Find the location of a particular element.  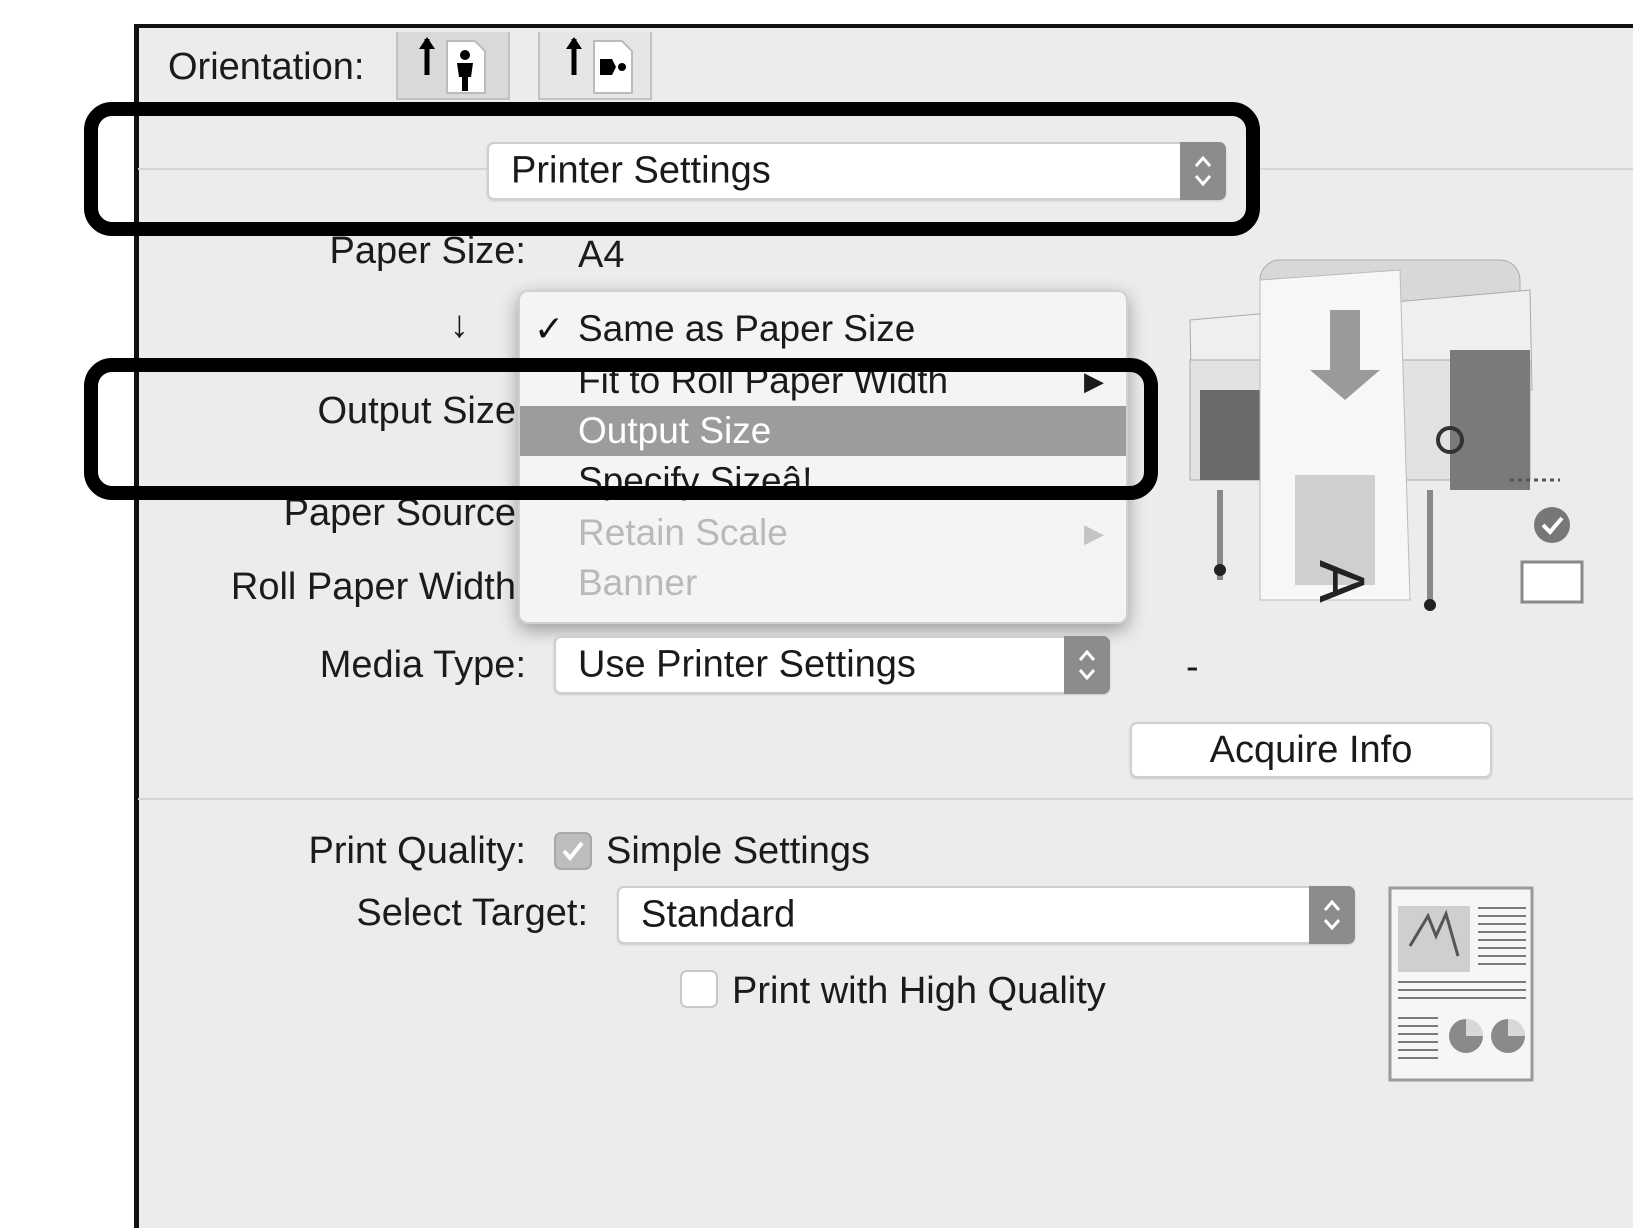

acquire-info-button: Acquire Info is located at coordinates (1311, 750).